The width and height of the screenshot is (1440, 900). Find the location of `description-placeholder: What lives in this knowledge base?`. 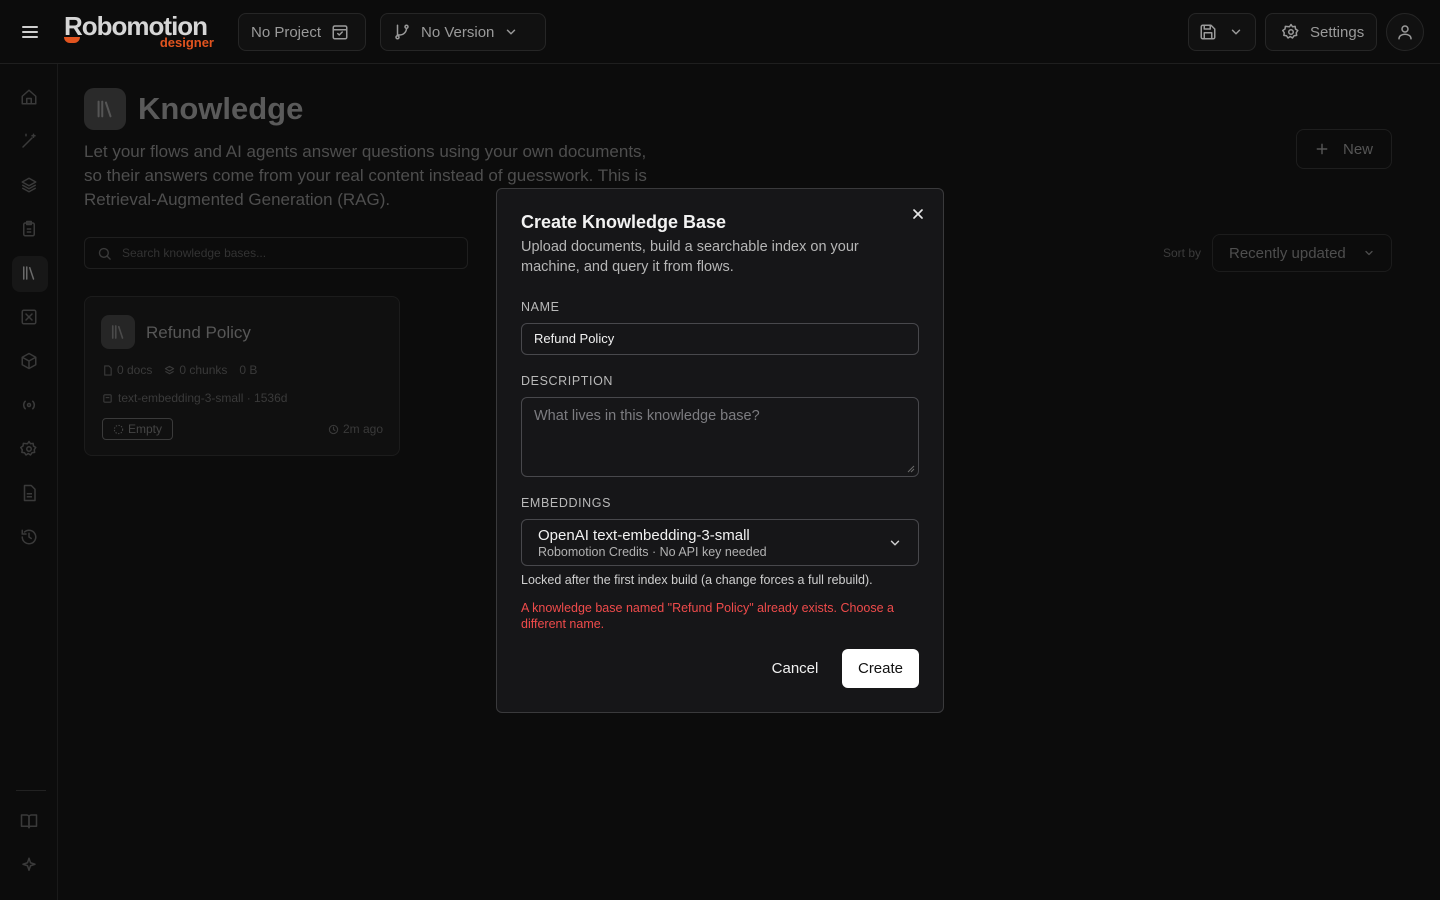

description-placeholder: What lives in this knowledge base? is located at coordinates (647, 416).